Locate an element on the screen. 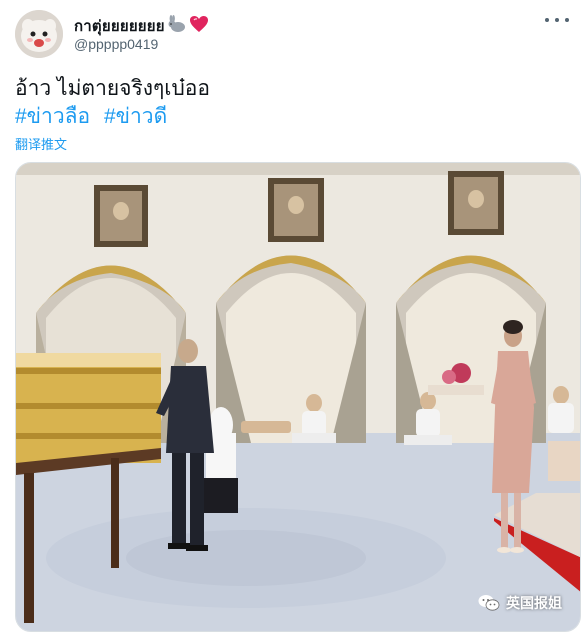 This screenshot has width=582, height=633. more-options-icon is located at coordinates (557, 20).